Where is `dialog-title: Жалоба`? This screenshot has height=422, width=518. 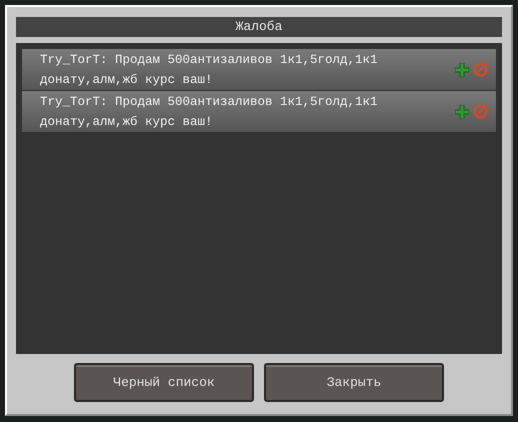
dialog-title: Жалоба is located at coordinates (259, 27).